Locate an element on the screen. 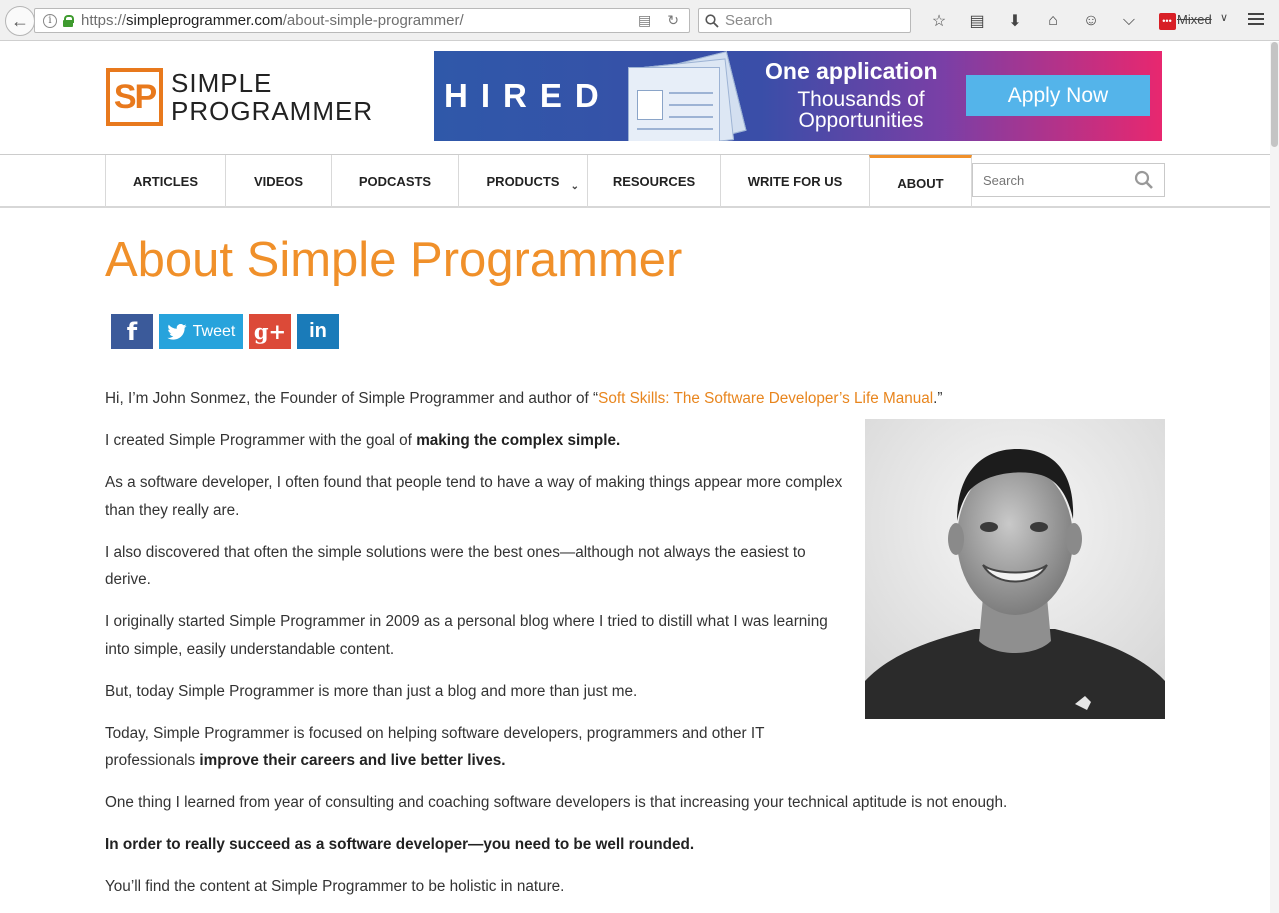 The height and width of the screenshot is (913, 1279). google-plus-share-button: g+ is located at coordinates (270, 331).